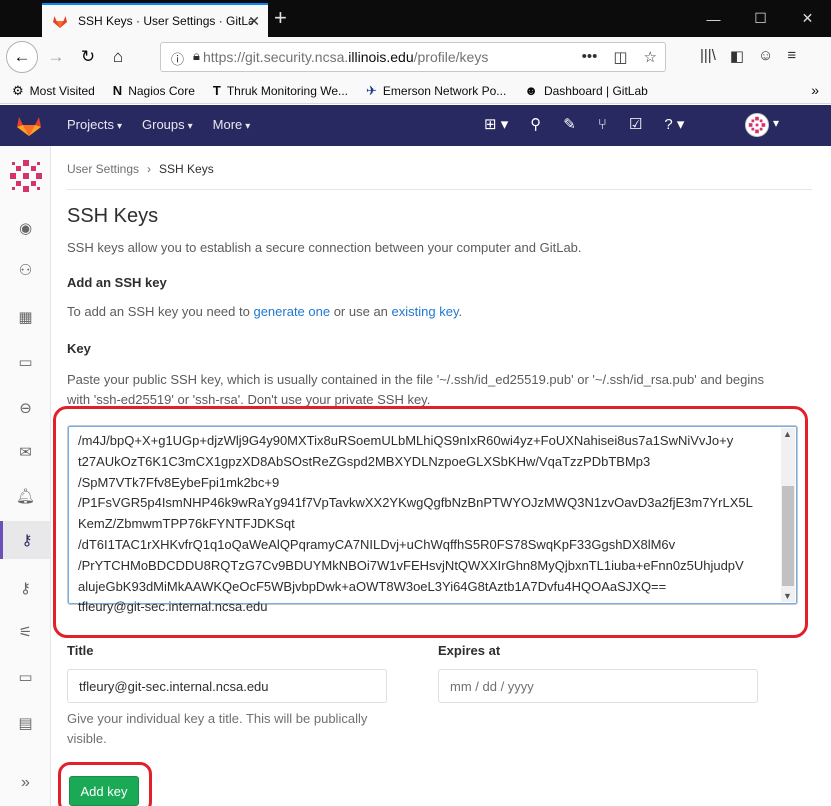  Describe the element at coordinates (713, 18) in the screenshot. I see `minimize-icon: —` at that location.